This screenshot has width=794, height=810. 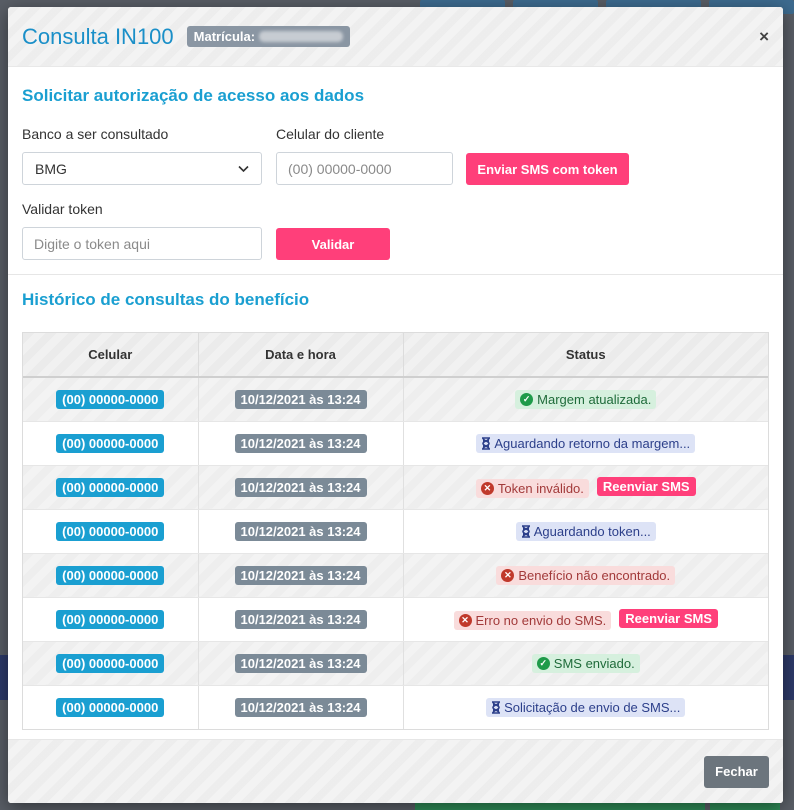 I want to click on close-button: Fechar, so click(x=736, y=771).